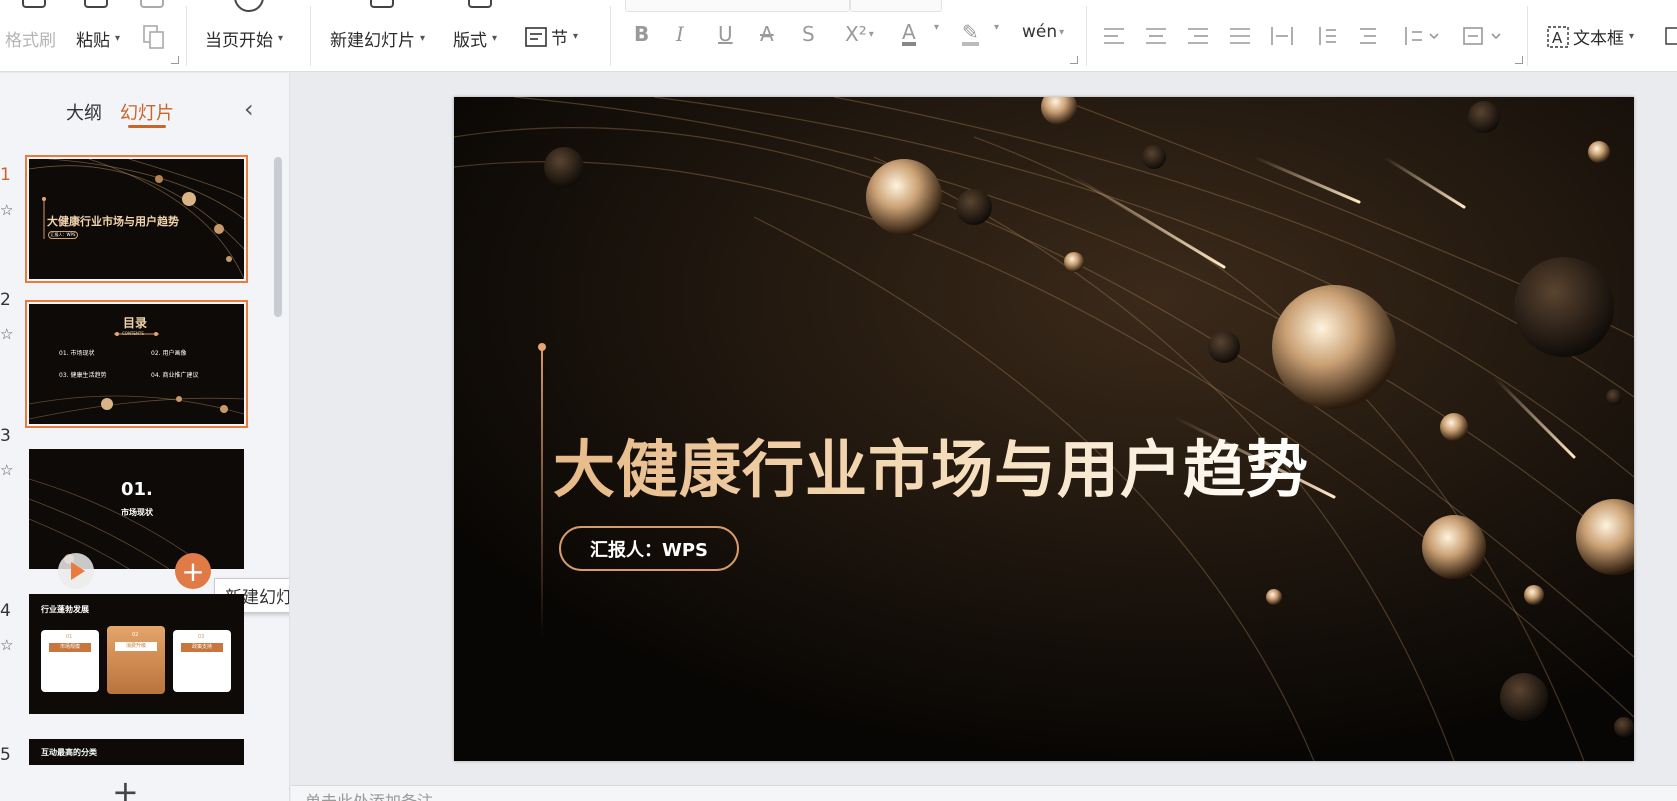 The width and height of the screenshot is (1677, 801). I want to click on shape-icon, so click(1670, 36).